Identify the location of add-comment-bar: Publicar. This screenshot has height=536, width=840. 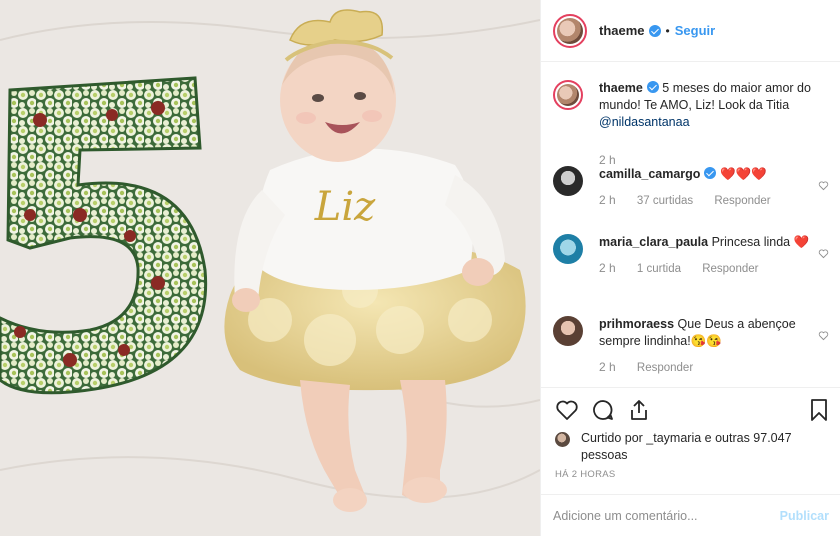
(690, 515).